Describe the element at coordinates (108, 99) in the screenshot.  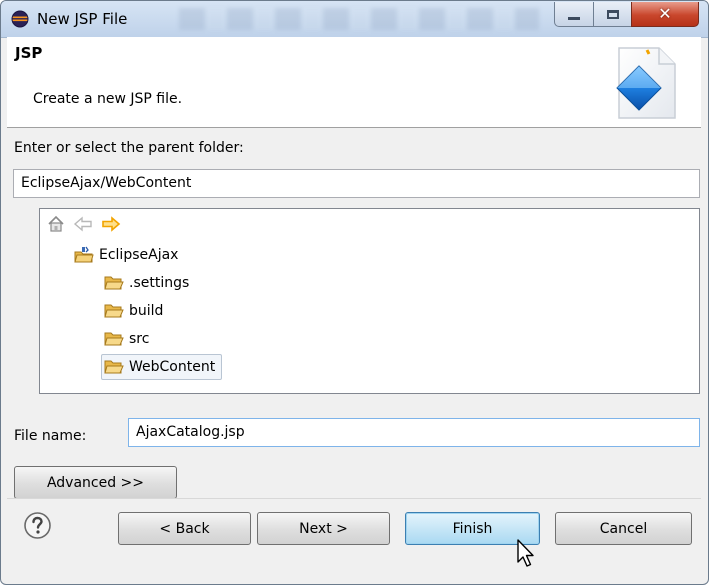
I see `page-description: Create a new JSP file.` at that location.